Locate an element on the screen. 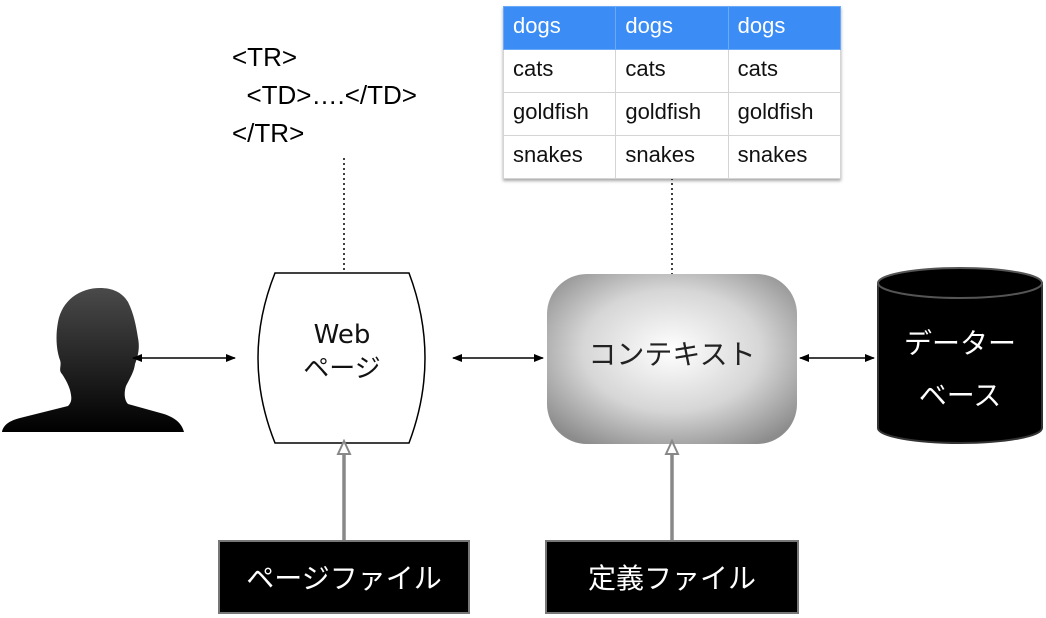 This screenshot has height=618, width=1046. page-file-box: ページファイル is located at coordinates (344, 577).